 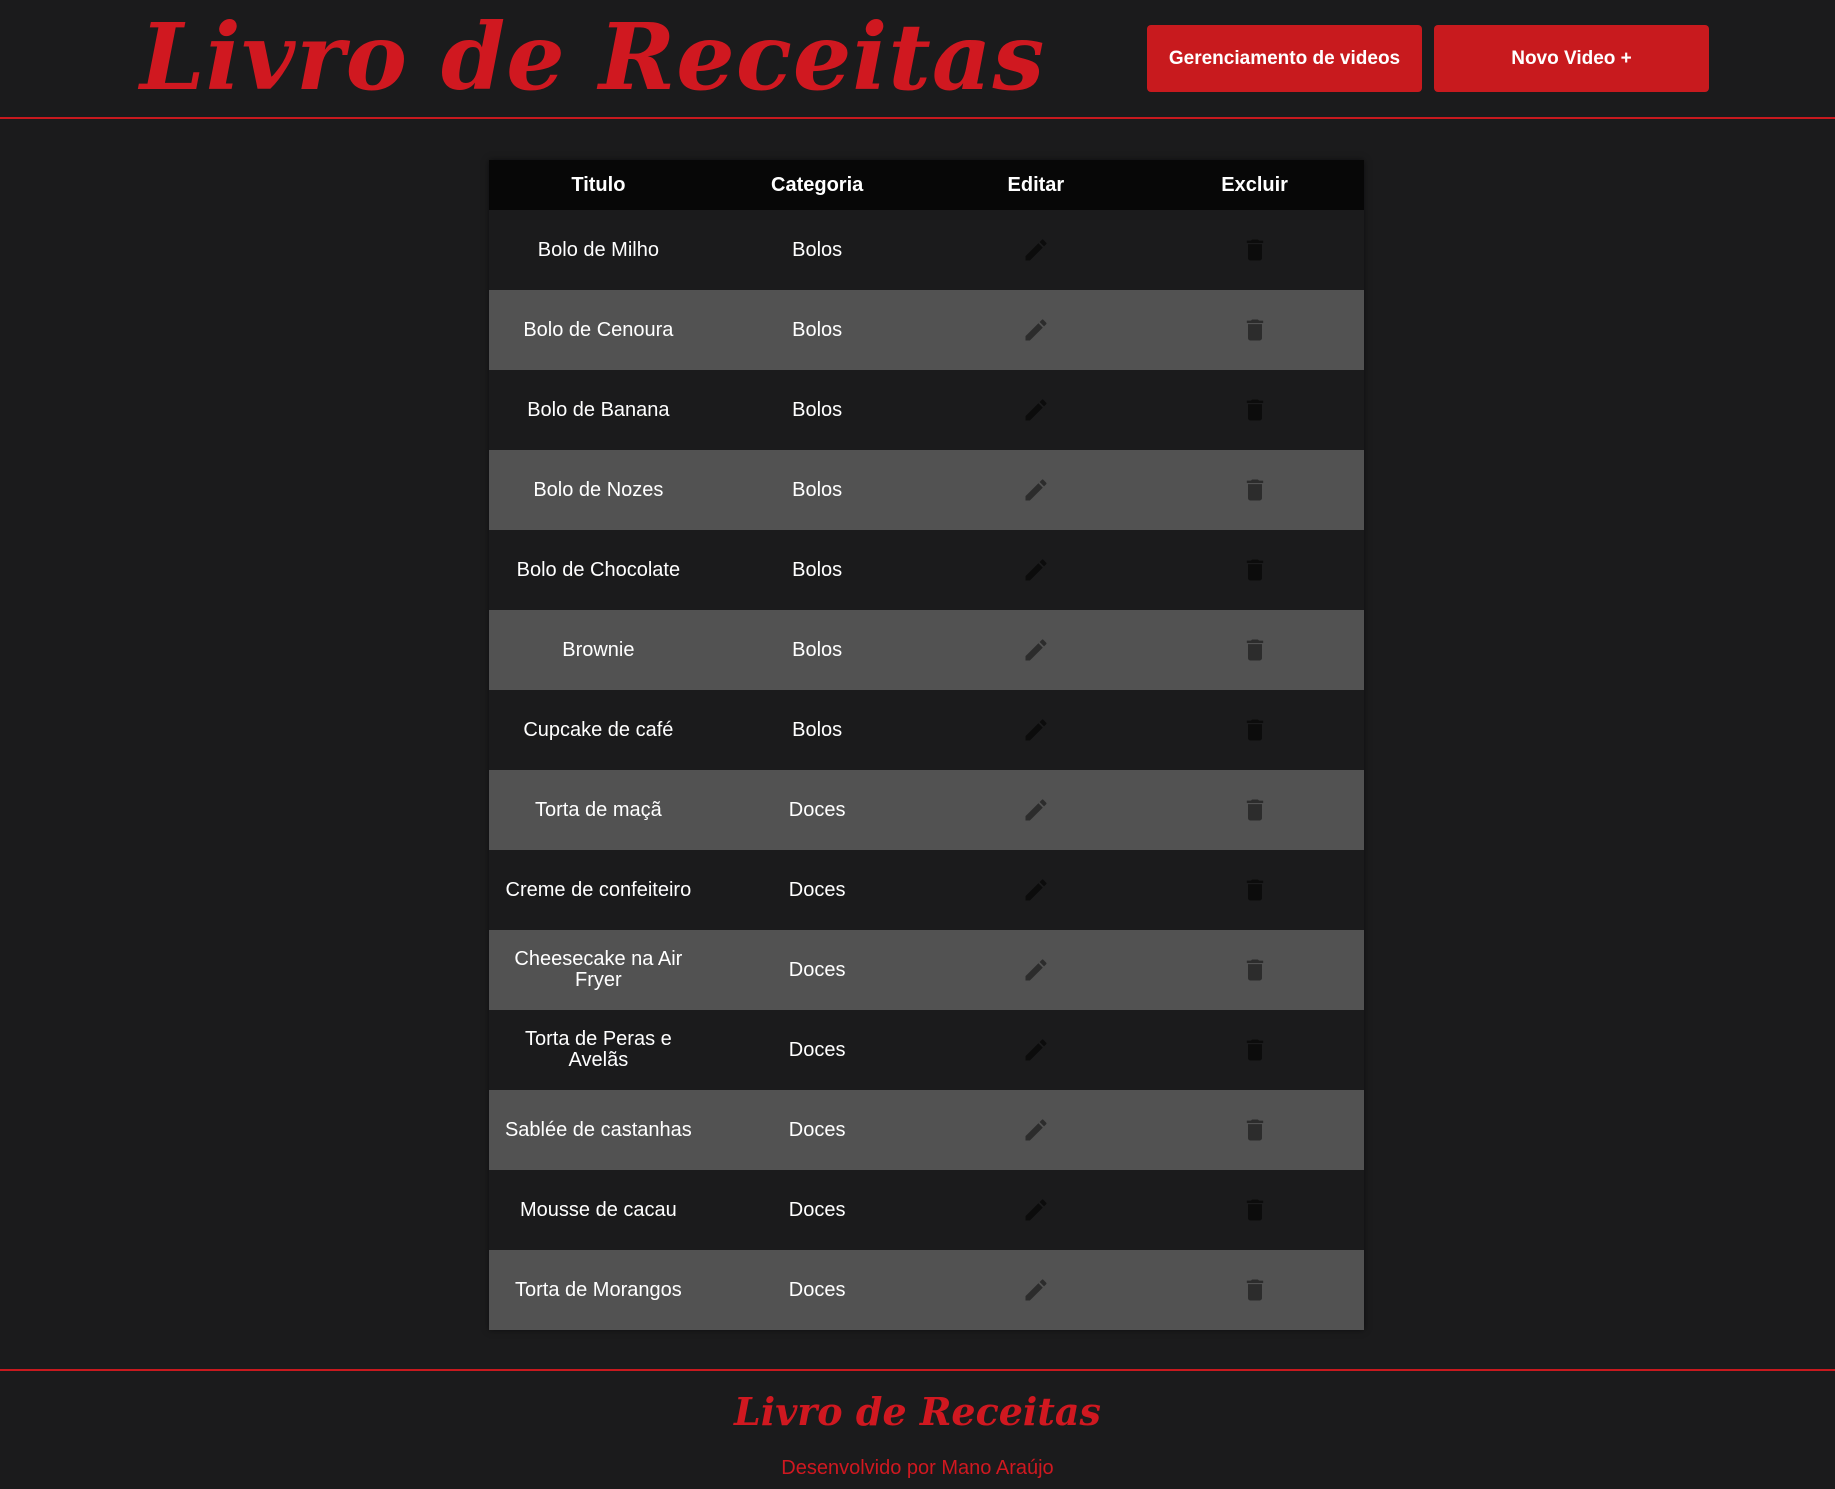 What do you see at coordinates (926, 1130) in the screenshot?
I see `table-row: Sablée de castanhas Doces` at bounding box center [926, 1130].